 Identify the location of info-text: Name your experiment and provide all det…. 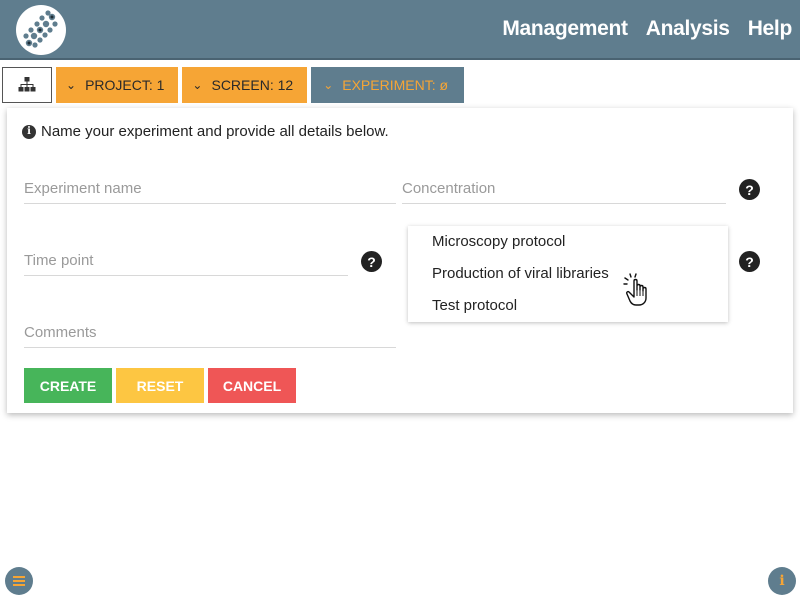
(215, 131).